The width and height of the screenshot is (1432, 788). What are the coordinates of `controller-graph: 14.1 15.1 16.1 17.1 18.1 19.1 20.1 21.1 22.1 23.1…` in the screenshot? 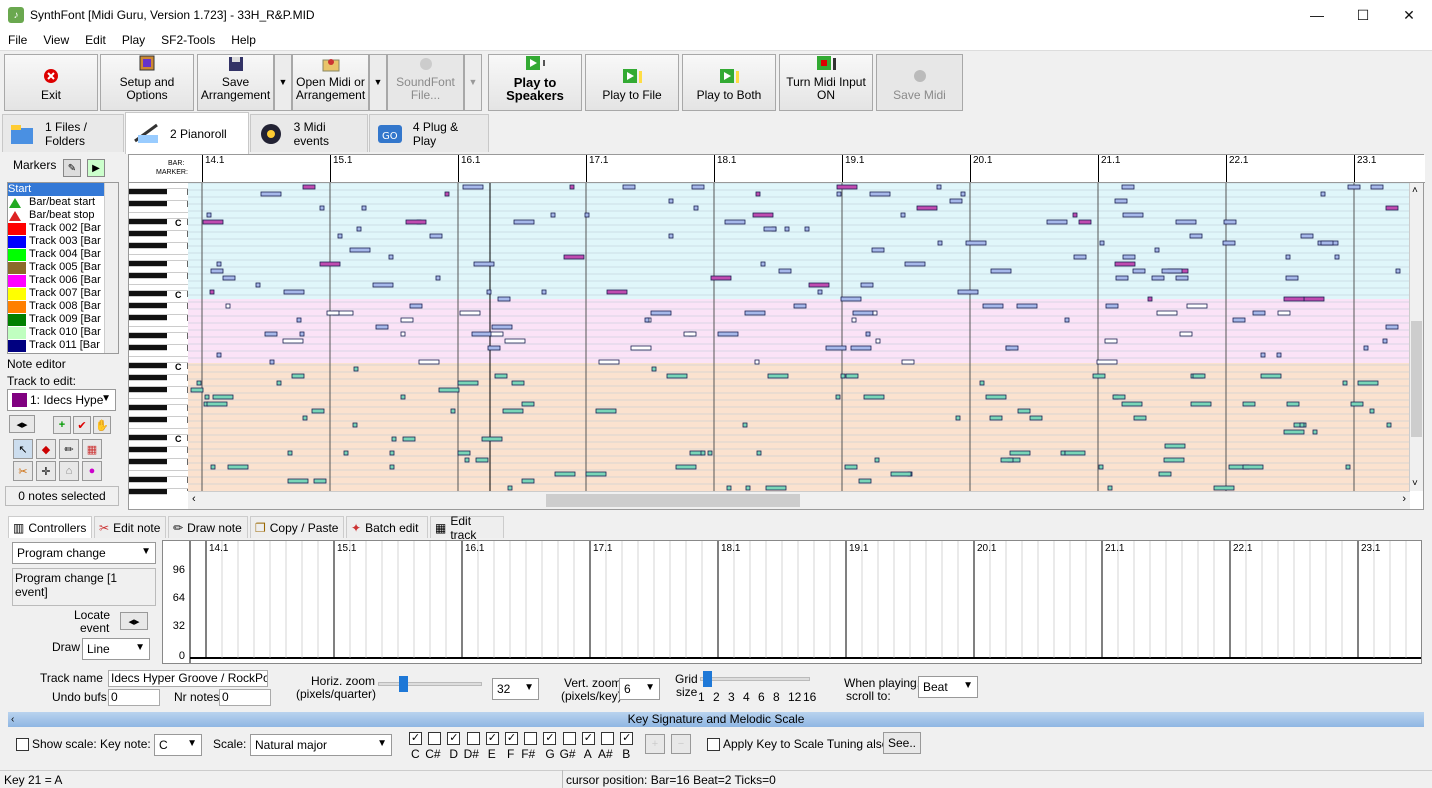 It's located at (792, 602).